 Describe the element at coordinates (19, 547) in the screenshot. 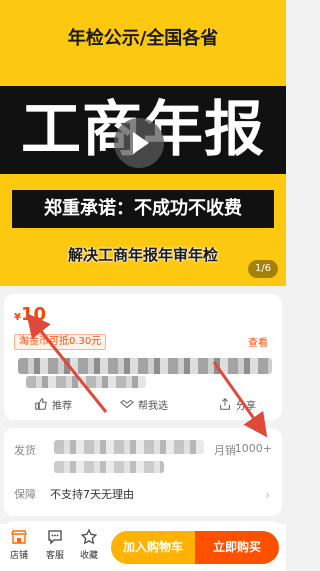

I see `store-button: 店铺` at that location.